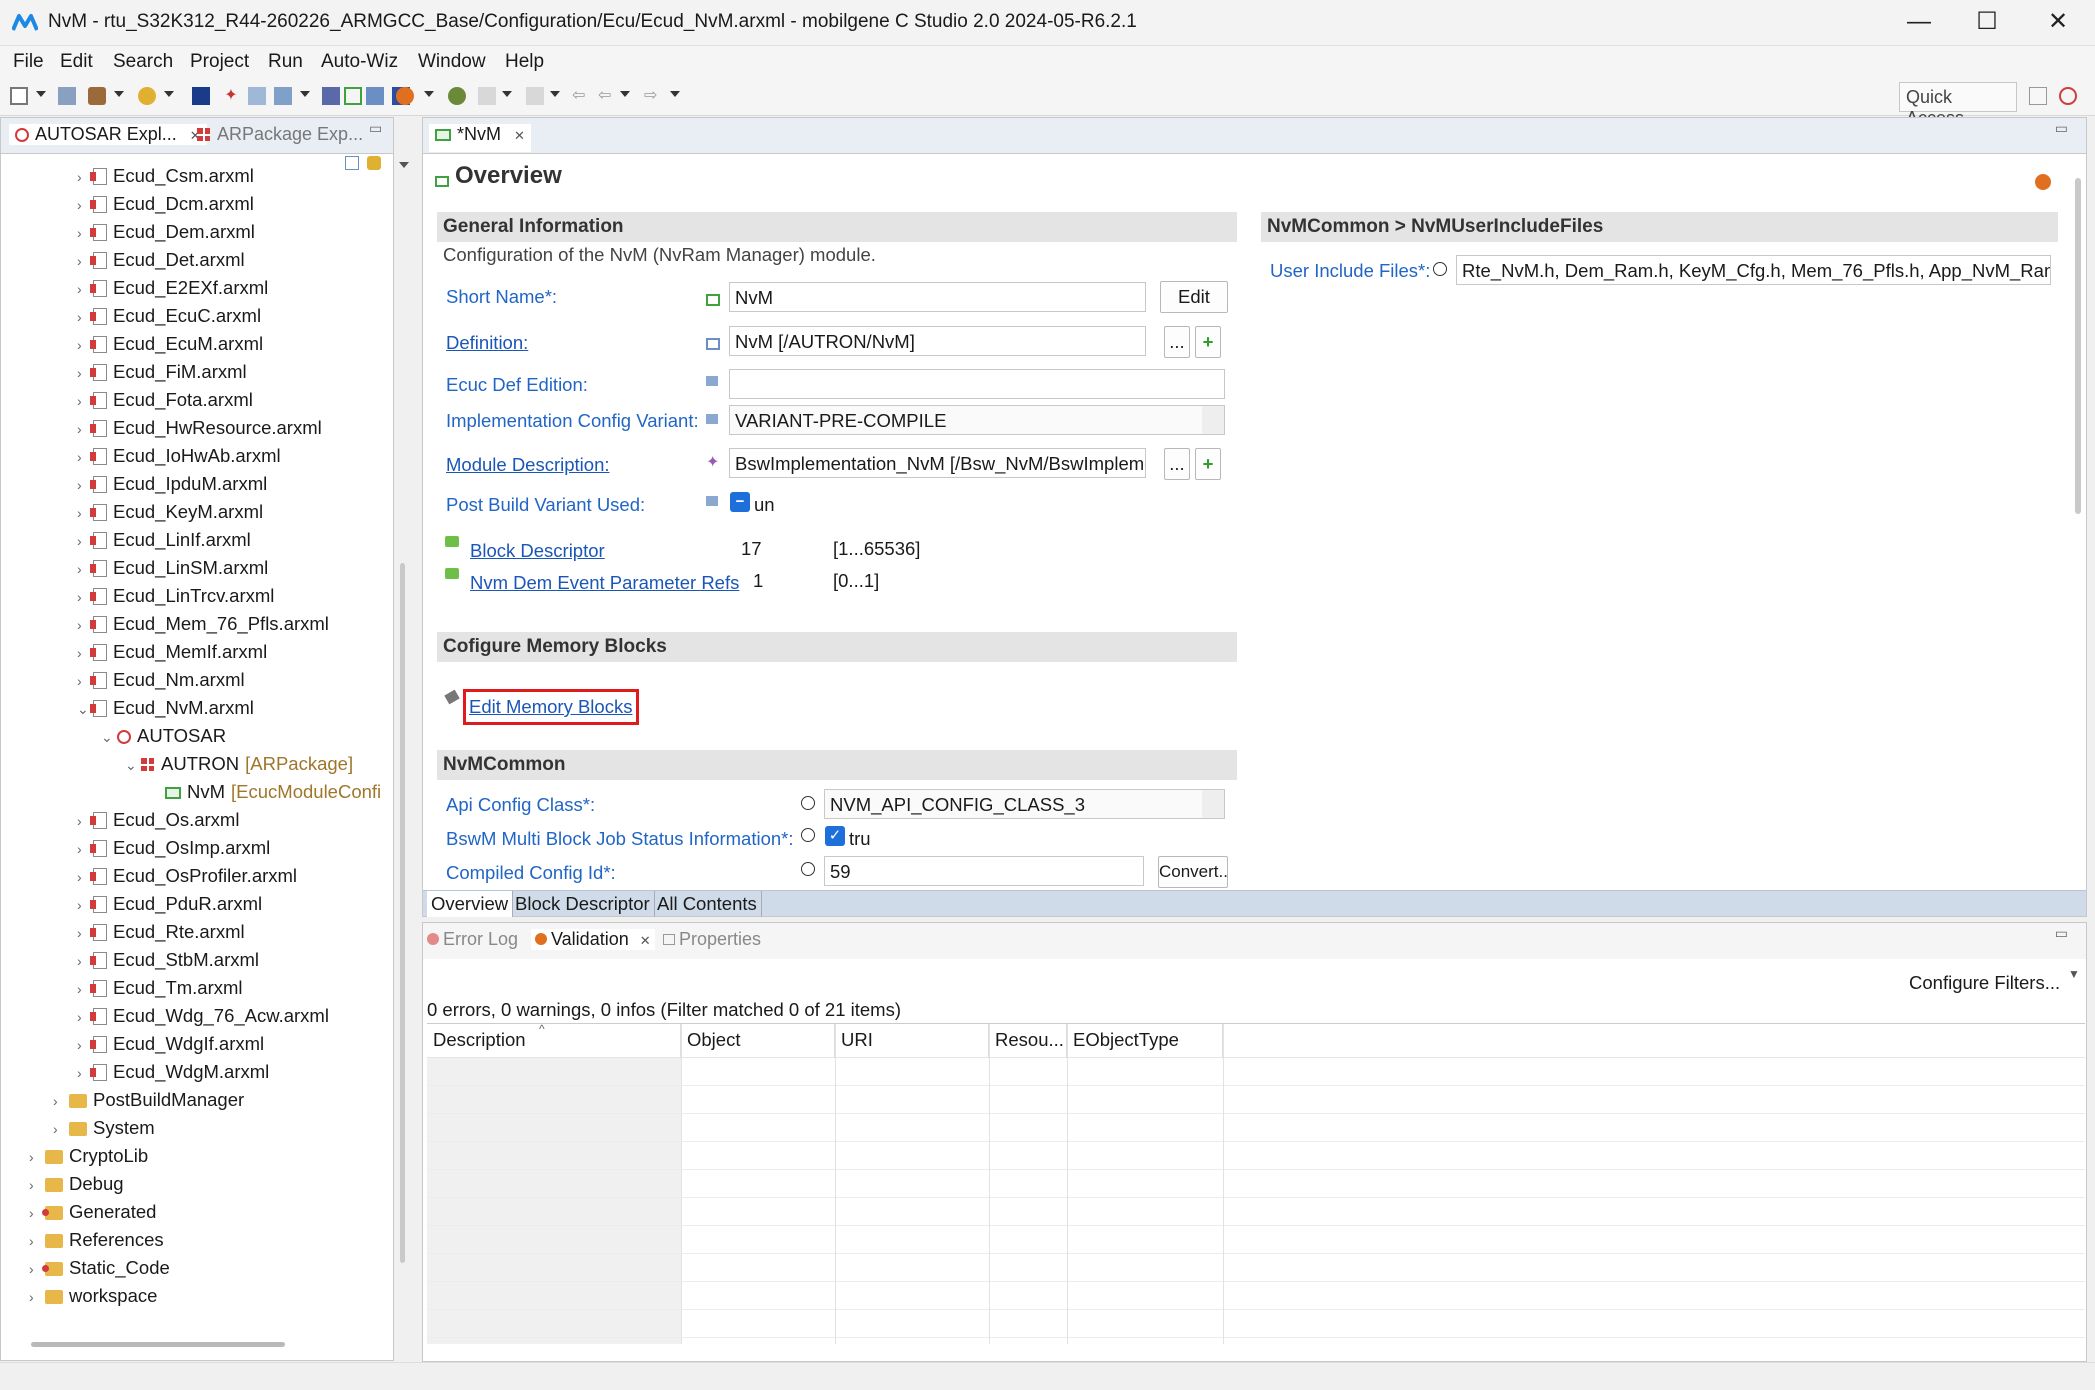 The height and width of the screenshot is (1390, 2095). What do you see at coordinates (375, 96) in the screenshot?
I see `split-tool-icon` at bounding box center [375, 96].